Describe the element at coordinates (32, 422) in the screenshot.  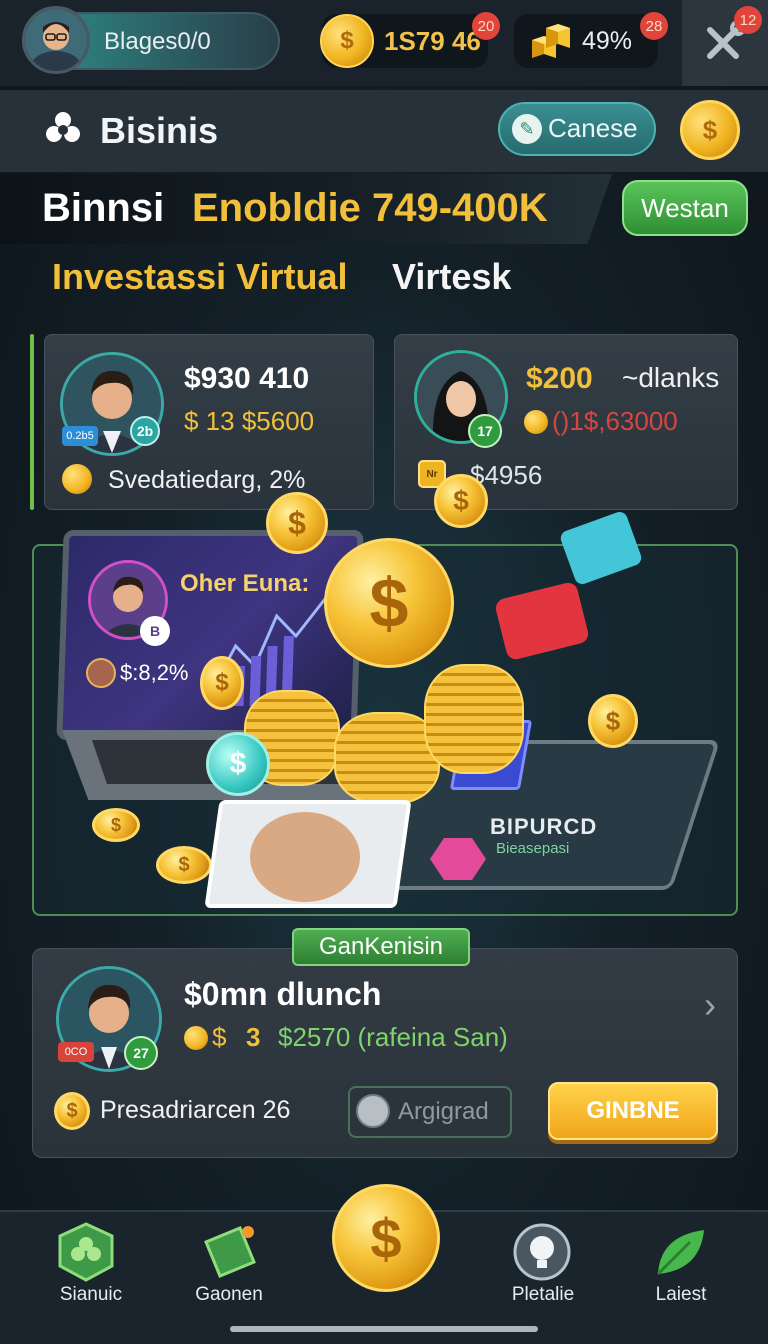
I see `card-accent-bar` at that location.